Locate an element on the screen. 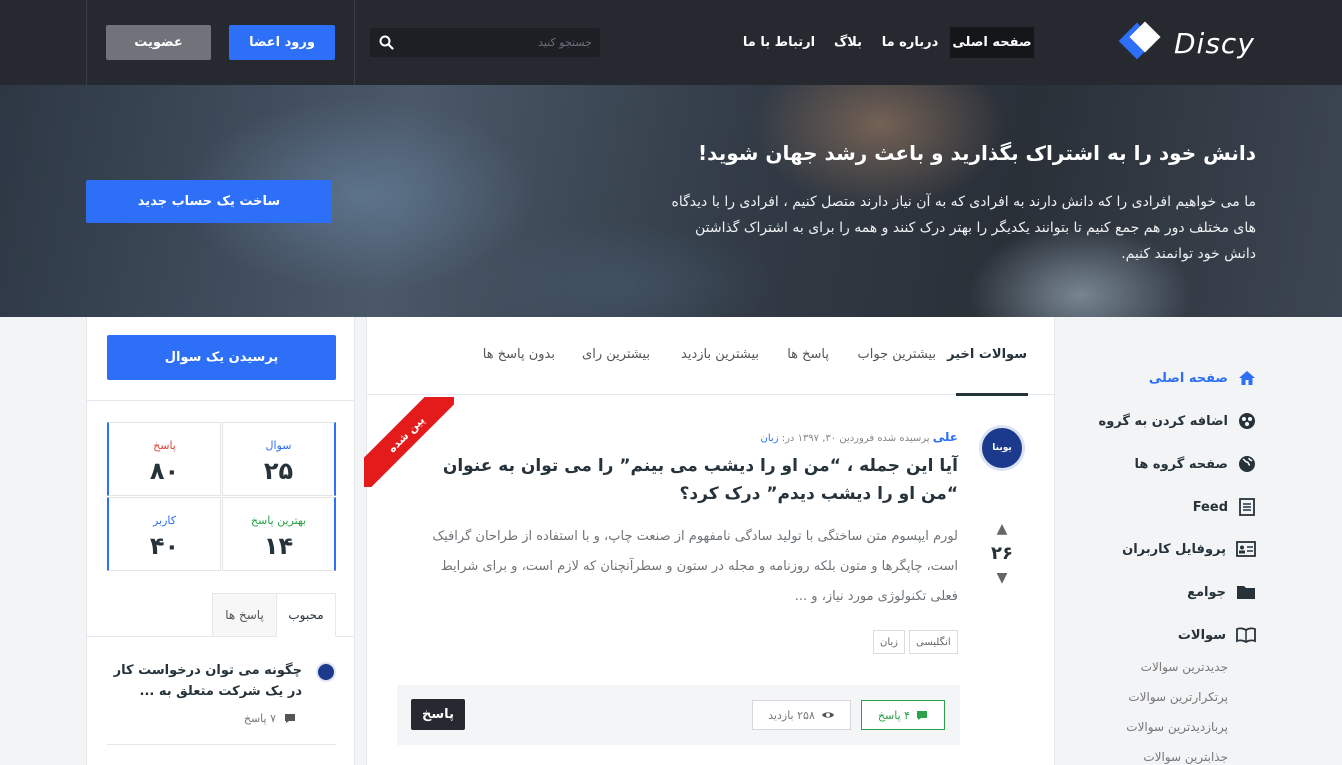 The width and height of the screenshot is (1342, 765). search-box is located at coordinates (485, 42).